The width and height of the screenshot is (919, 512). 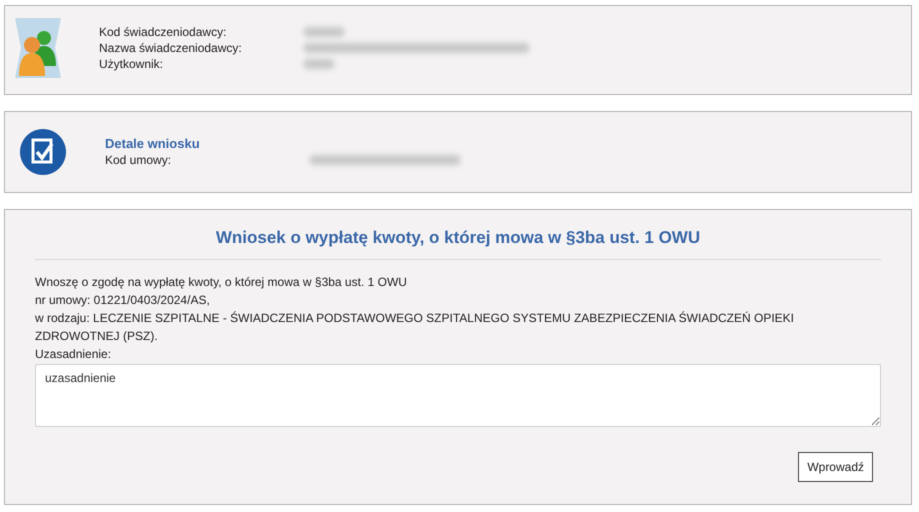 What do you see at coordinates (153, 143) in the screenshot?
I see `section-title: Detale wniosku` at bounding box center [153, 143].